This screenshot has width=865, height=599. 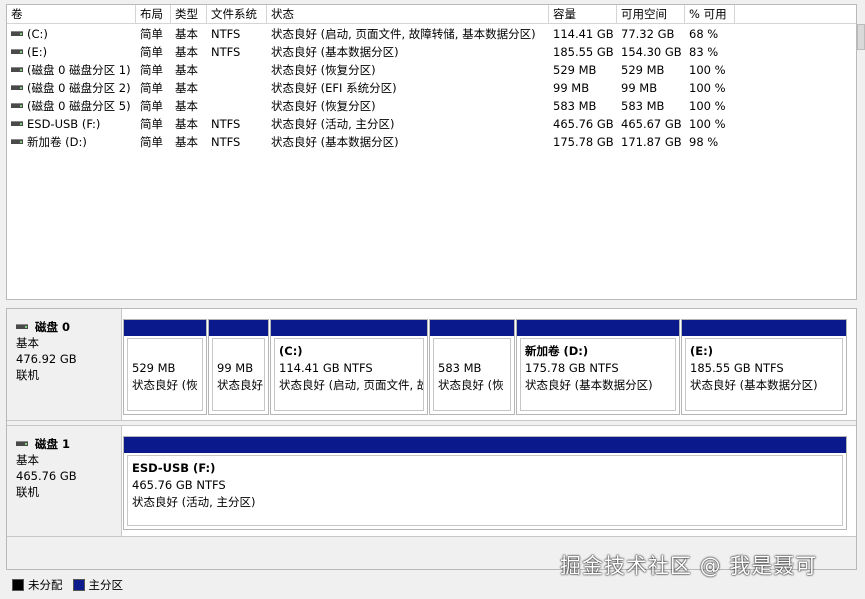 What do you see at coordinates (79, 106) in the screenshot?
I see `volume-name: (磁盘 0 磁盘分区 5)` at bounding box center [79, 106].